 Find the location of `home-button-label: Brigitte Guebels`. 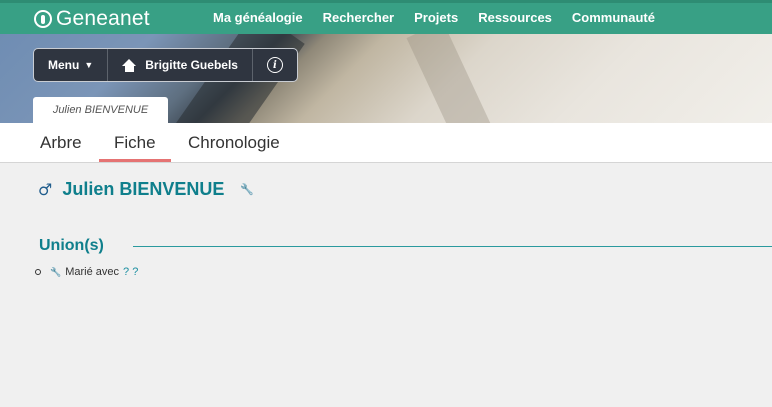

home-button-label: Brigitte Guebels is located at coordinates (191, 65).